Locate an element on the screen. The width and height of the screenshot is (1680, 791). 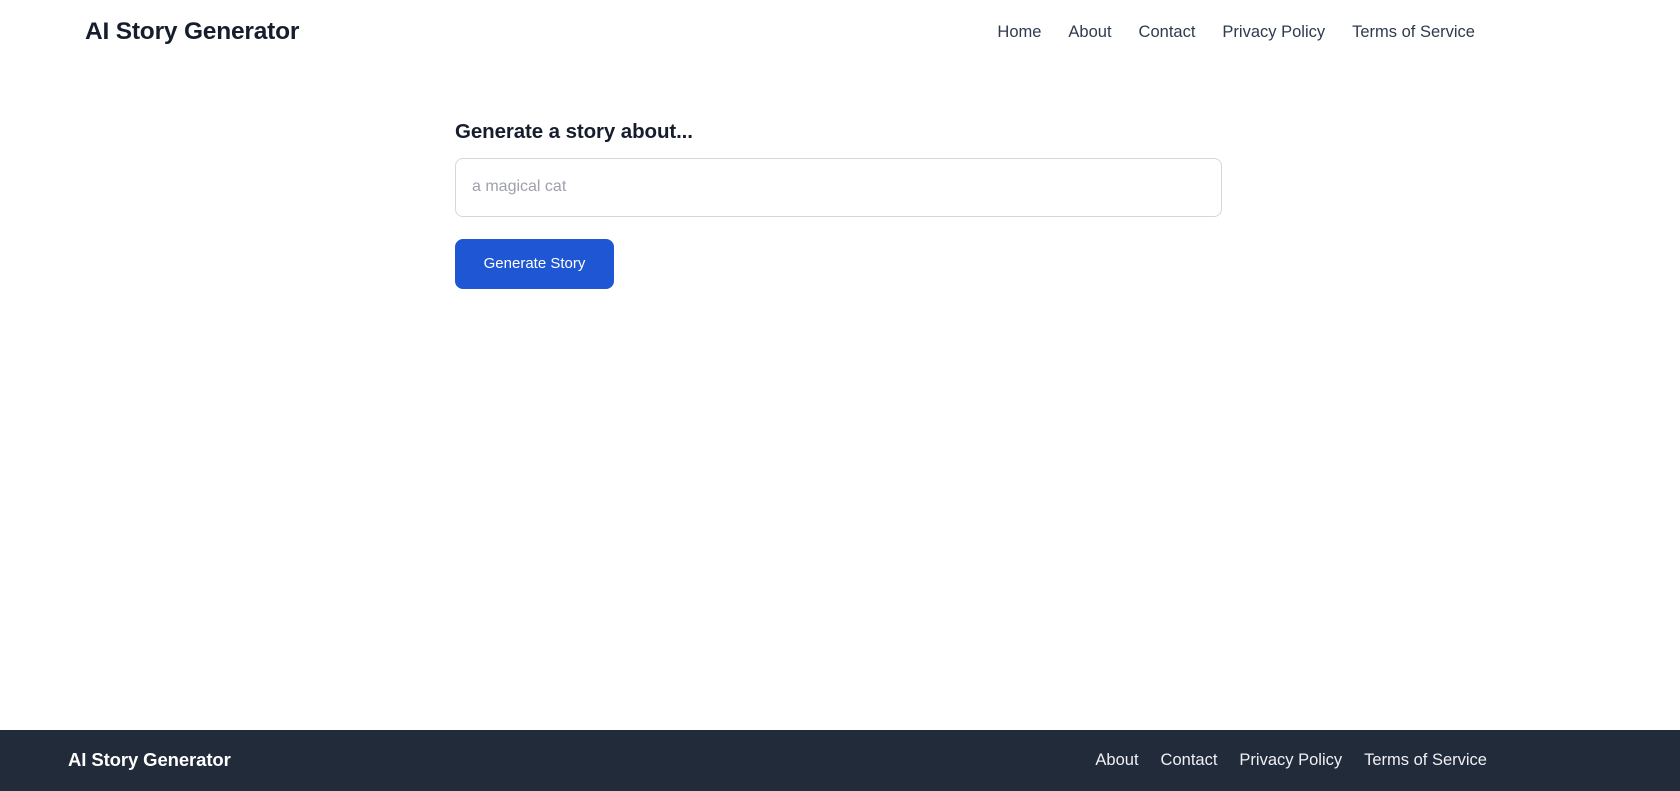
nav-link-terms-of-service: Terms of Service is located at coordinates (1413, 32).